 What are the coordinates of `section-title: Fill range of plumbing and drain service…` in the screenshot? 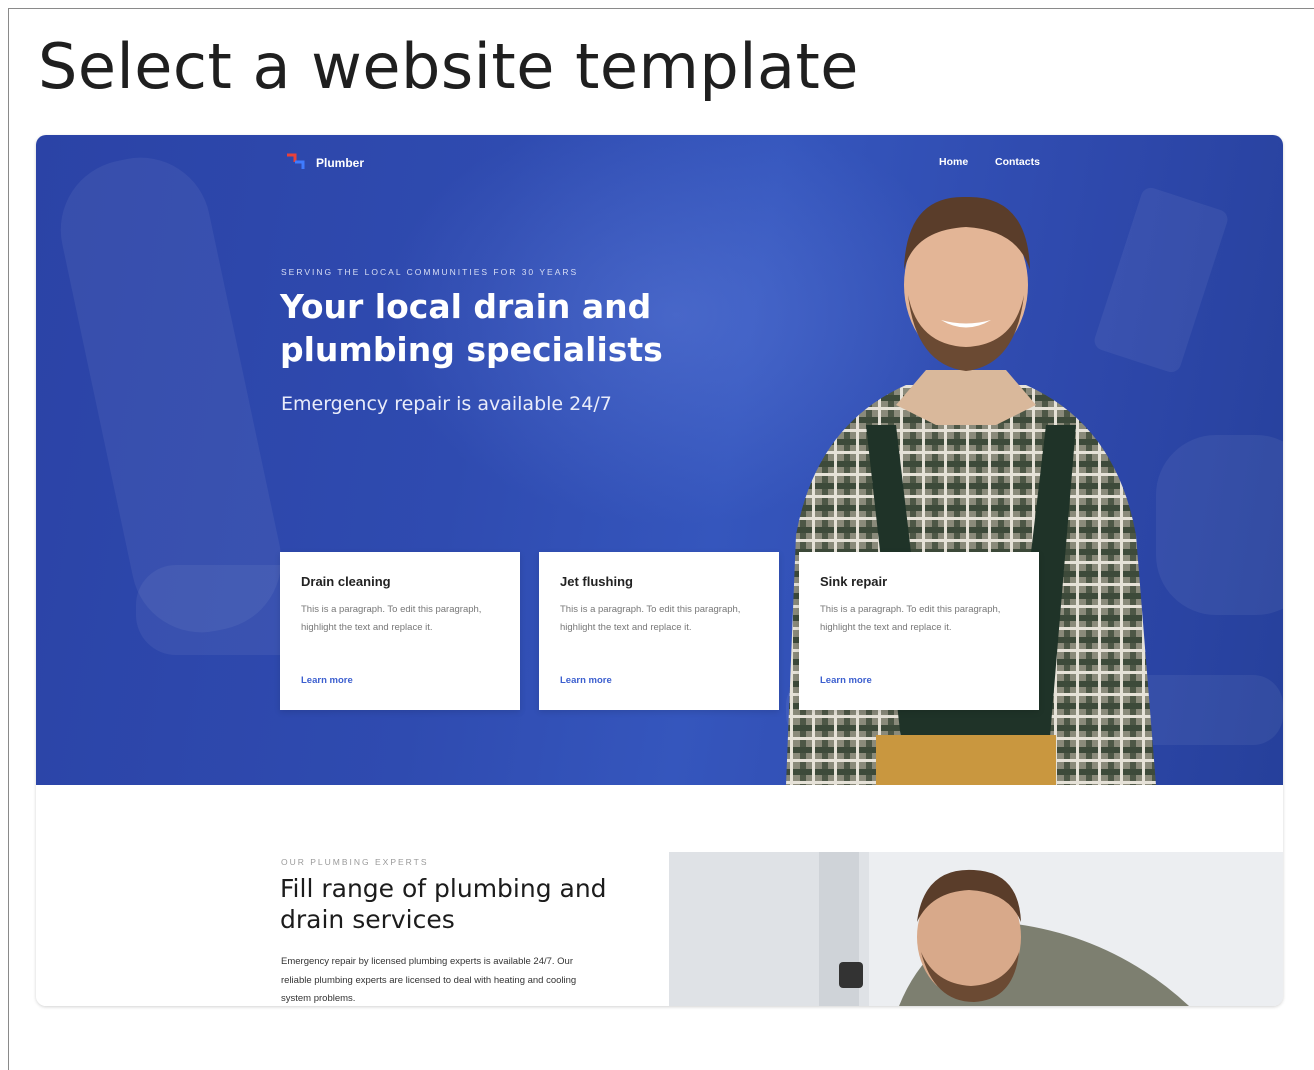 It's located at (443, 904).